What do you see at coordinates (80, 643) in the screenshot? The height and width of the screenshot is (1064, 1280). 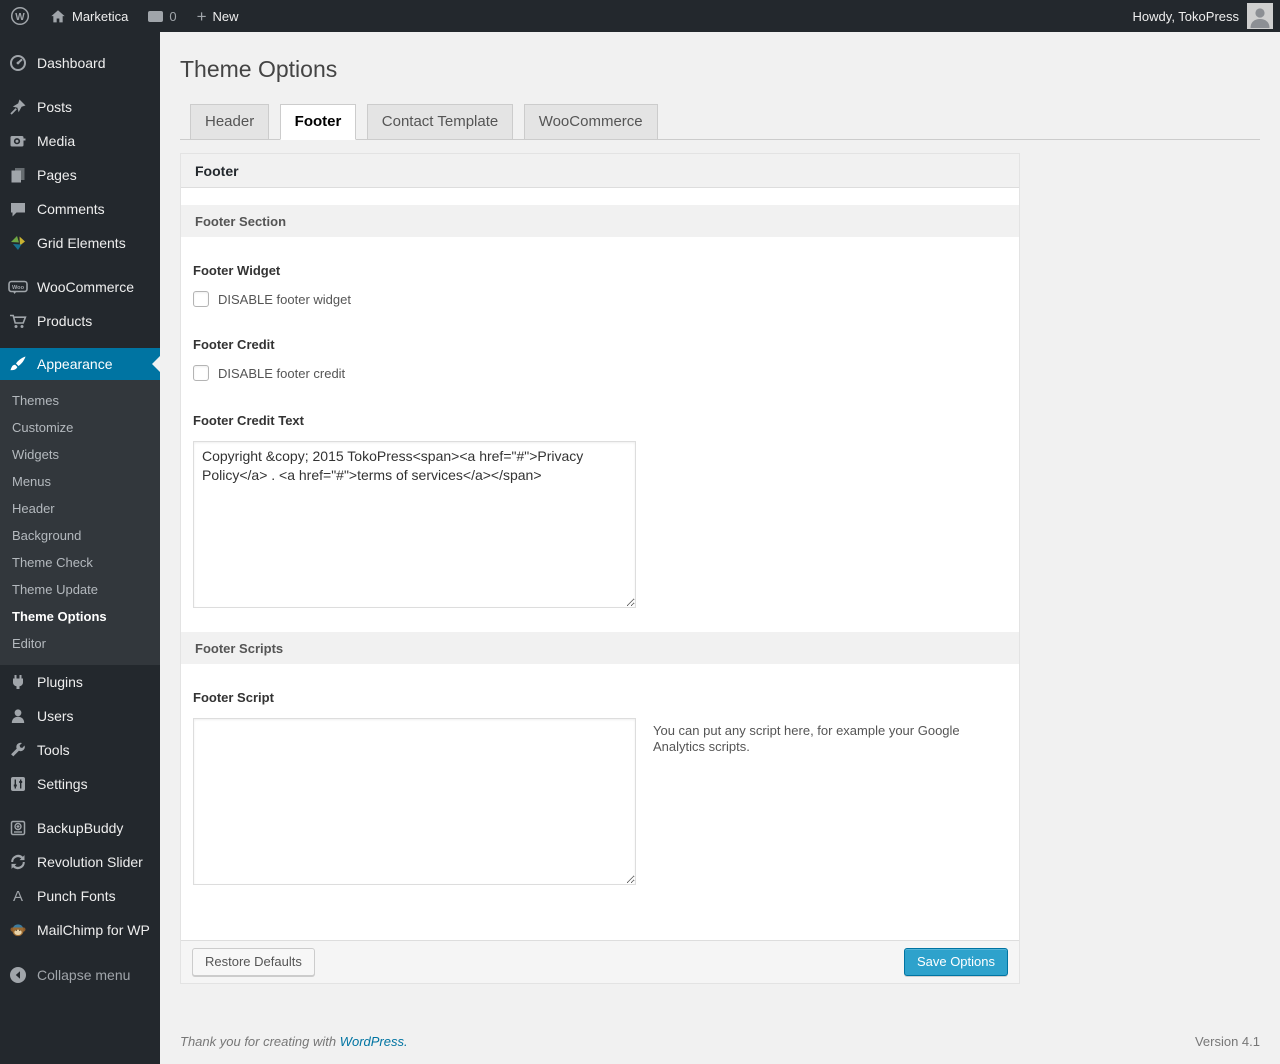 I see `submenu-item-editor: Editor` at bounding box center [80, 643].